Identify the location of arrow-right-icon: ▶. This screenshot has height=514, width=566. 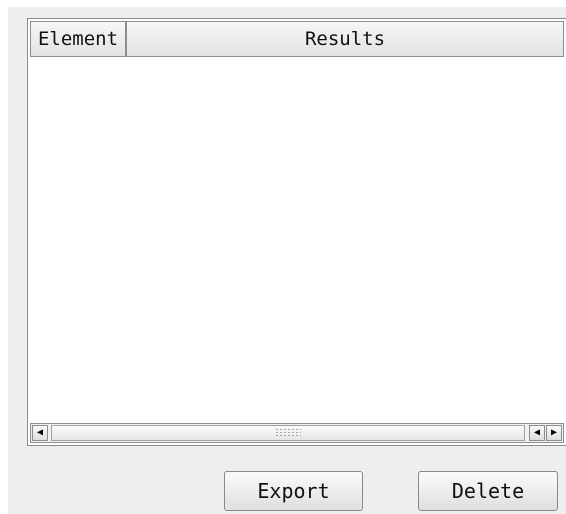
(554, 432).